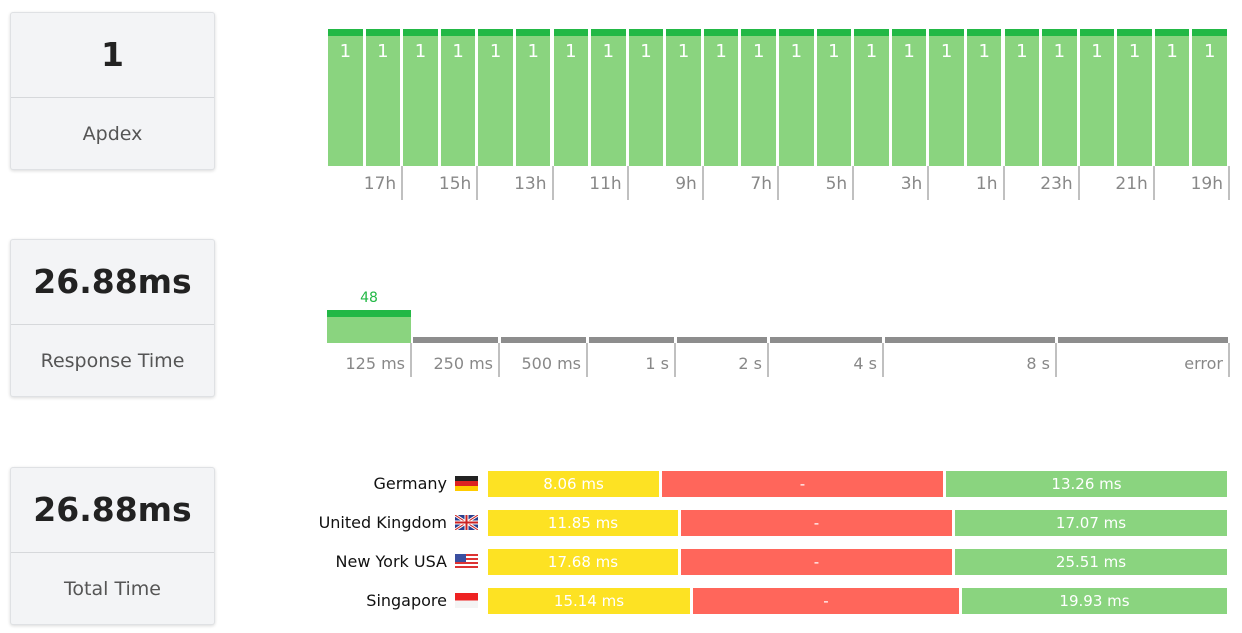 The image size is (1242, 633). What do you see at coordinates (1091, 562) in the screenshot?
I see `segment-green: 25.51 ms` at bounding box center [1091, 562].